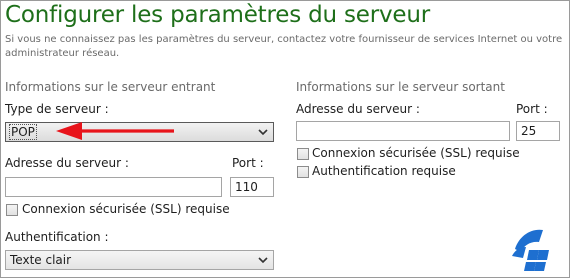 The height and width of the screenshot is (278, 570). I want to click on incoming-section-title: Informations sur le serveur entrant, so click(110, 87).